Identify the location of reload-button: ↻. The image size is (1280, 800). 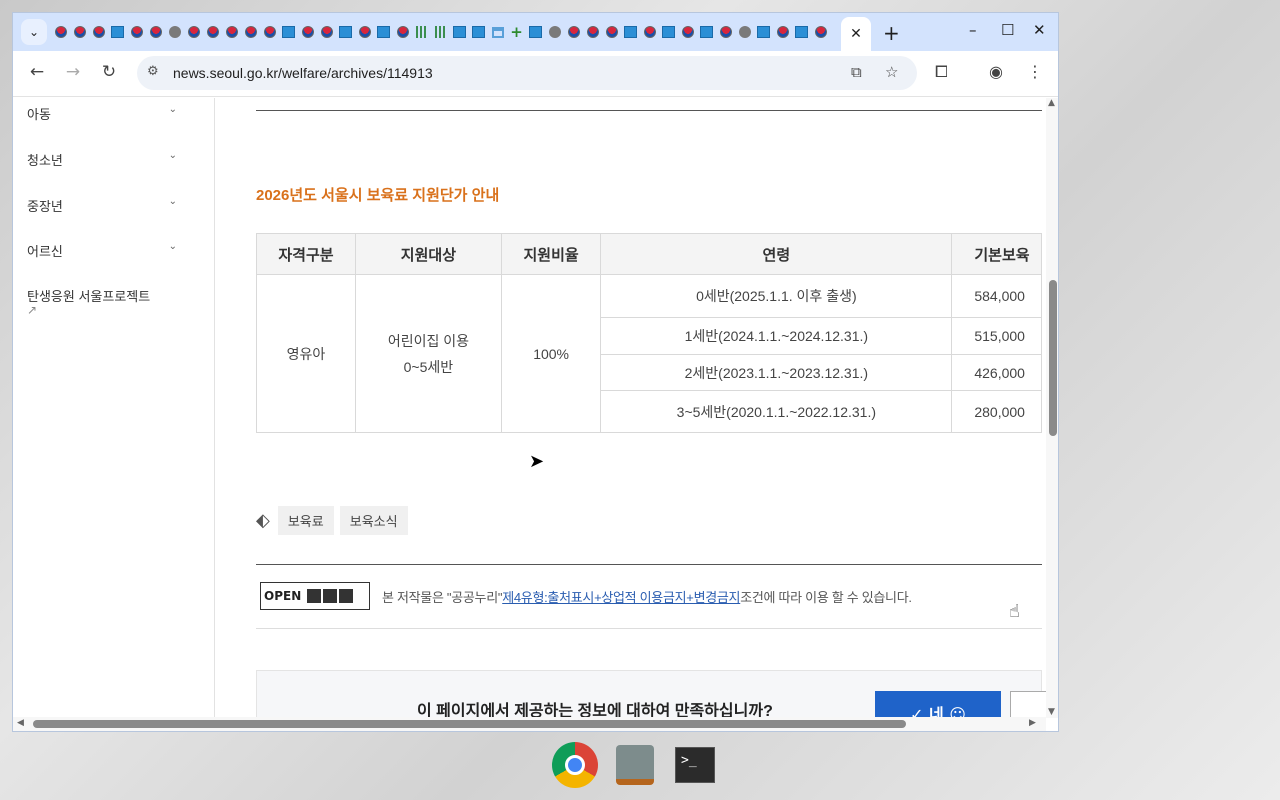
(109, 72).